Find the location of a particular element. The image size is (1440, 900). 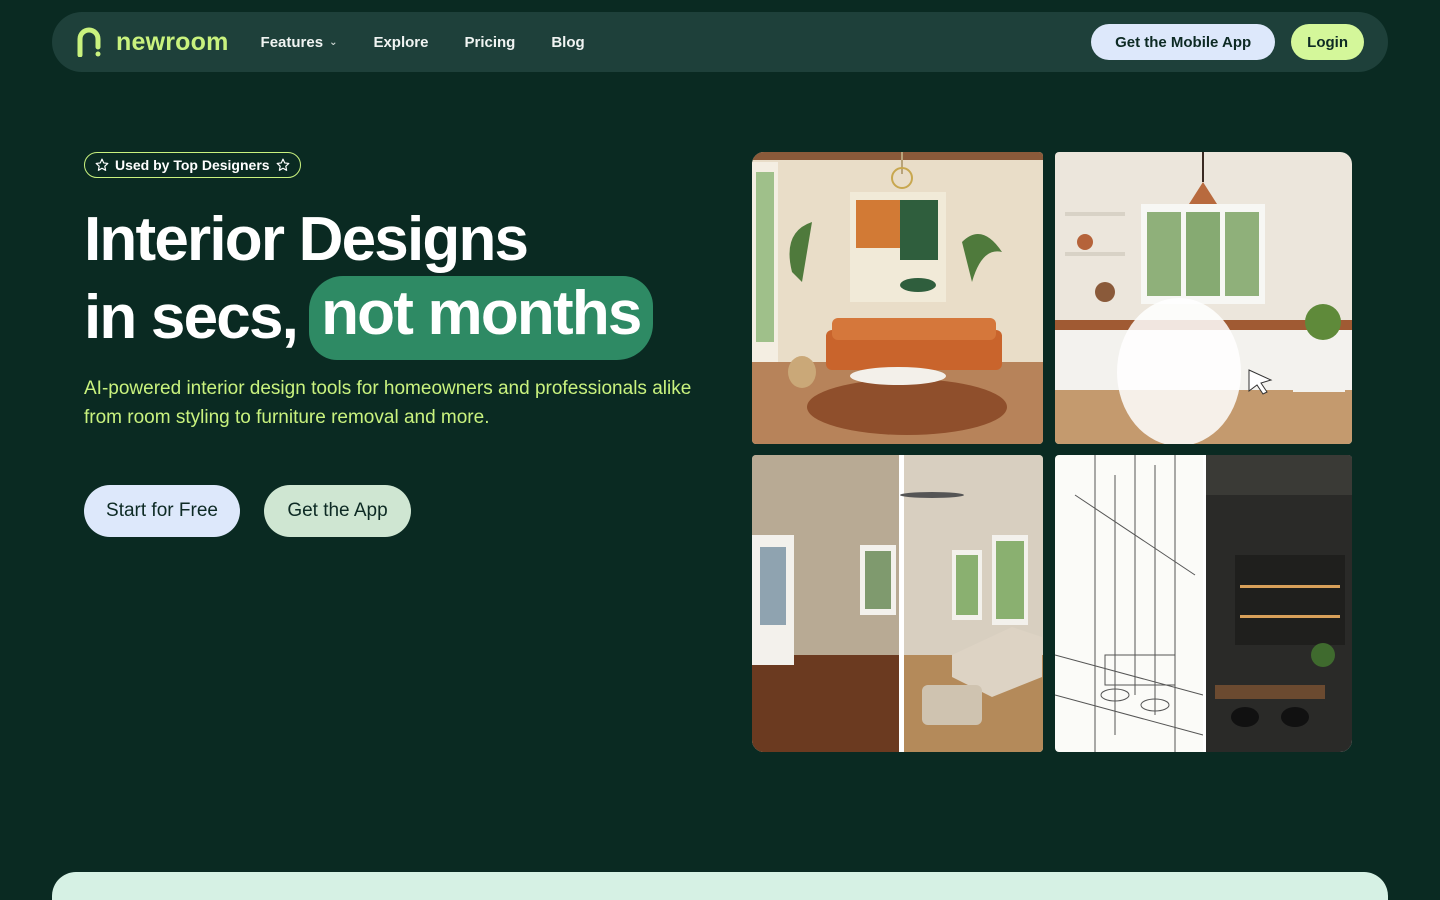

newroom-logo-icon is located at coordinates (89, 42).